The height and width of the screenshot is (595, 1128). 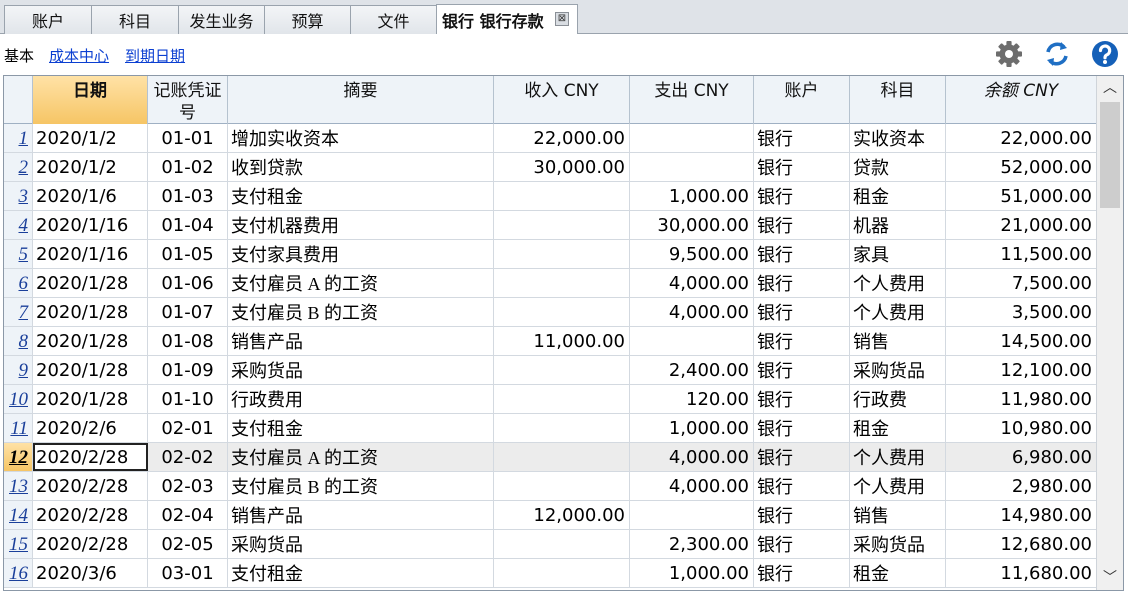 What do you see at coordinates (692, 341) in the screenshot?
I see `cell-expense` at bounding box center [692, 341].